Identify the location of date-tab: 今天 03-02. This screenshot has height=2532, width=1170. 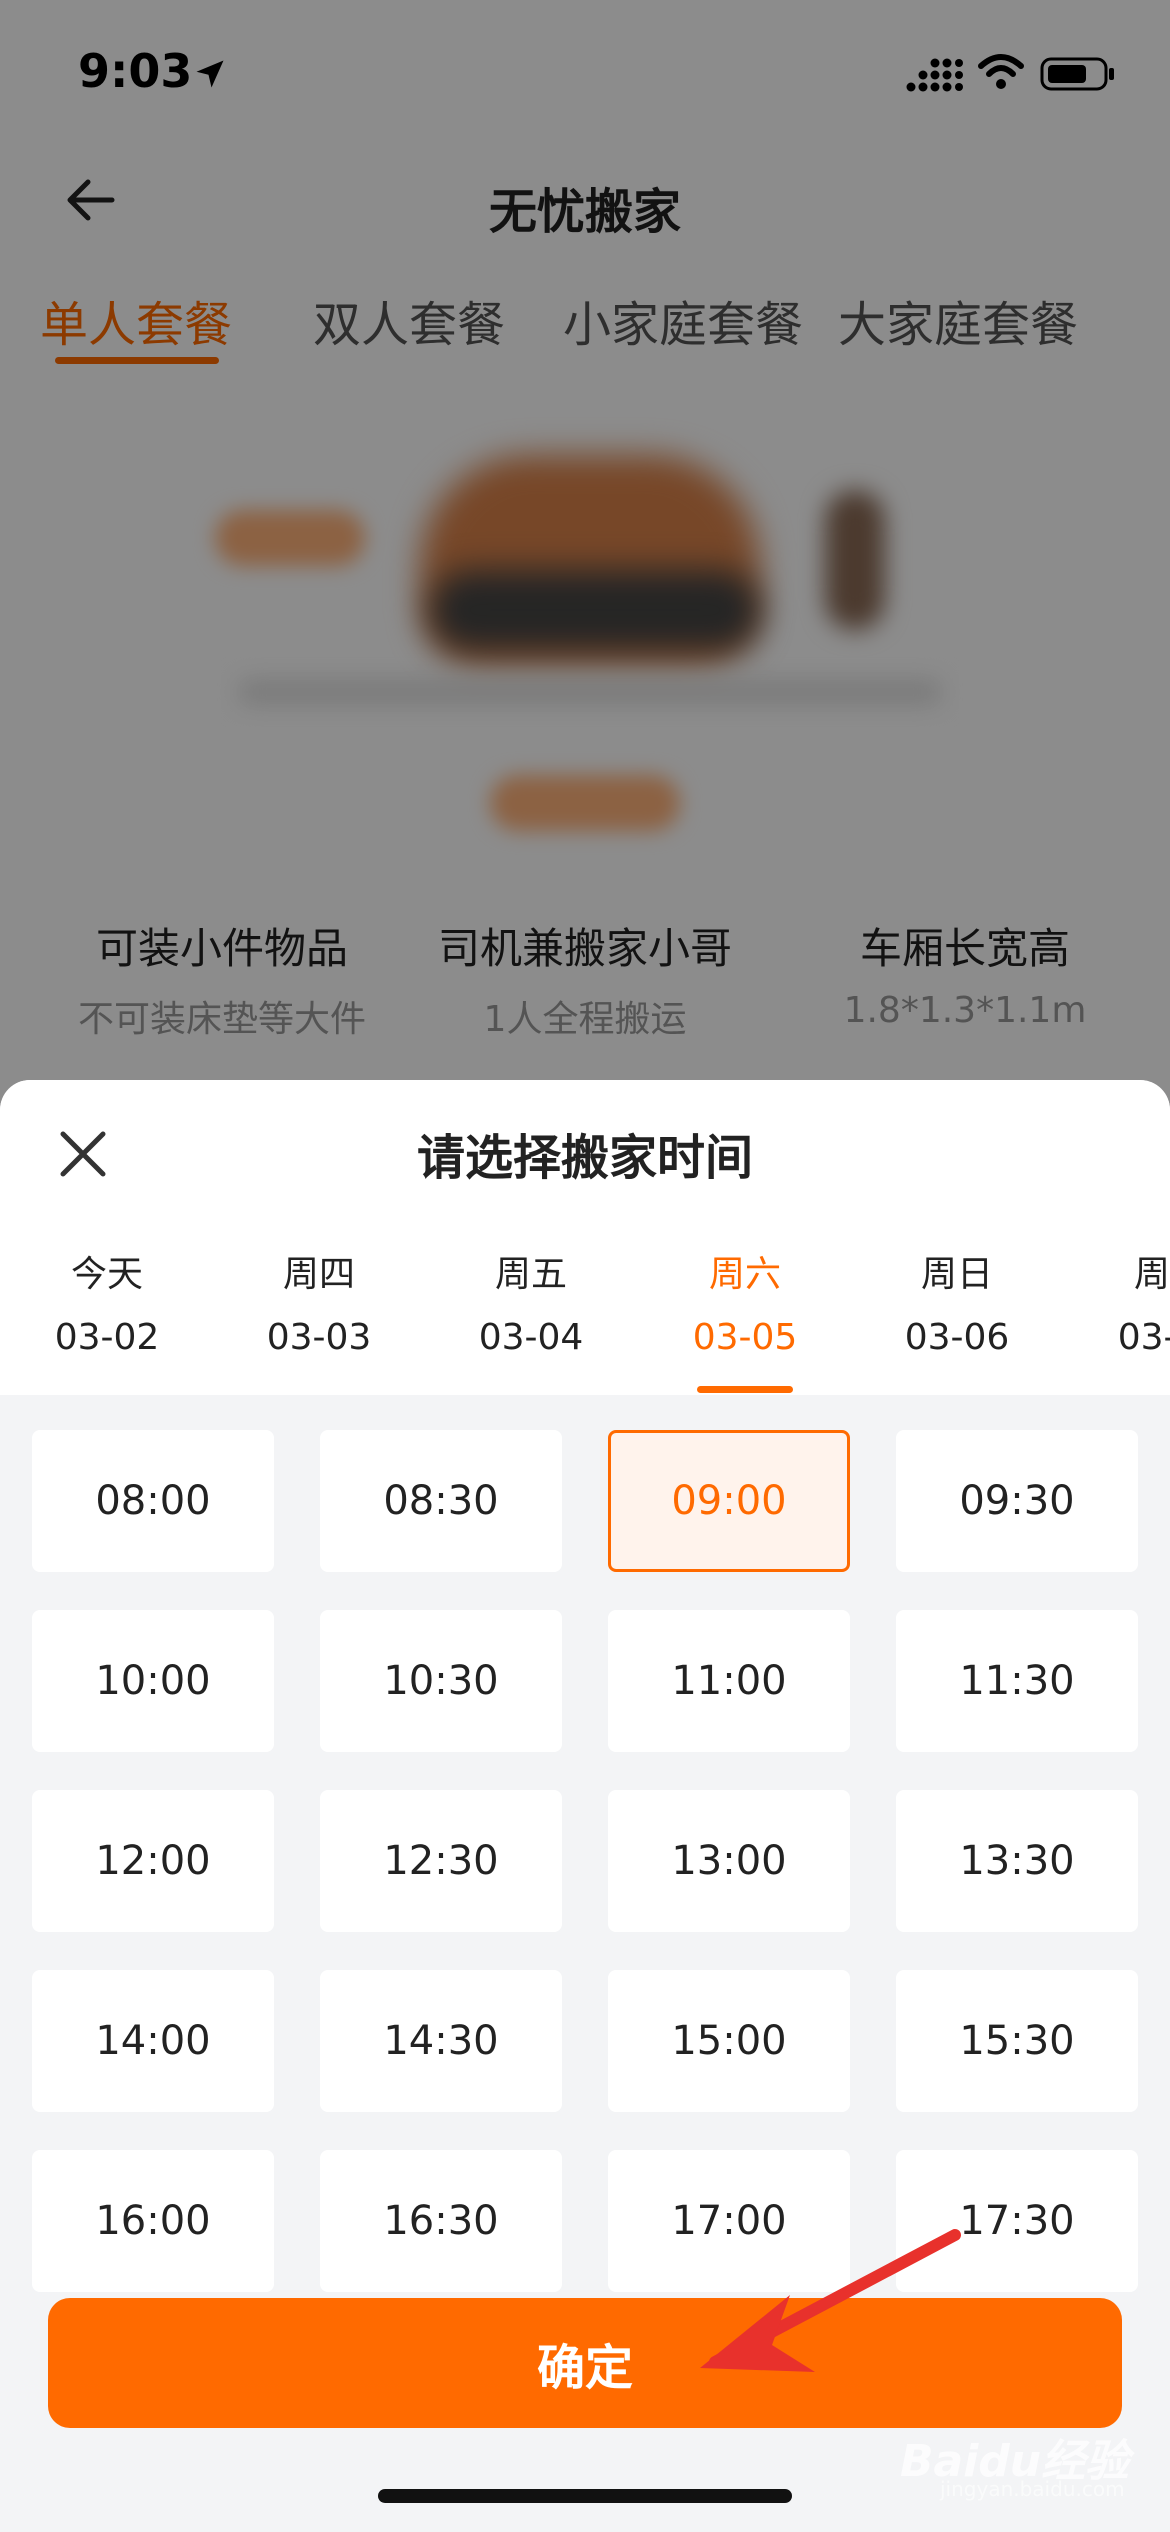
(107, 1301).